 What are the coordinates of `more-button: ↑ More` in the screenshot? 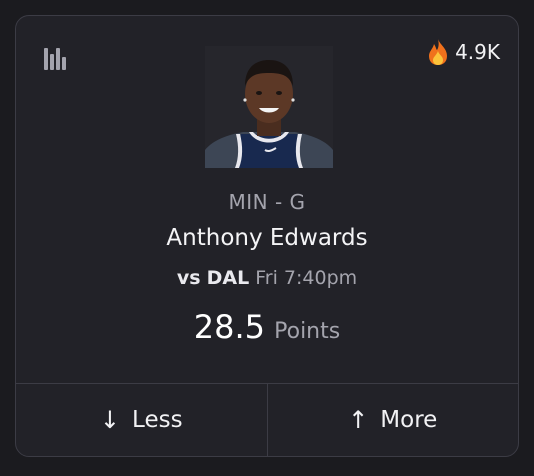 It's located at (392, 420).